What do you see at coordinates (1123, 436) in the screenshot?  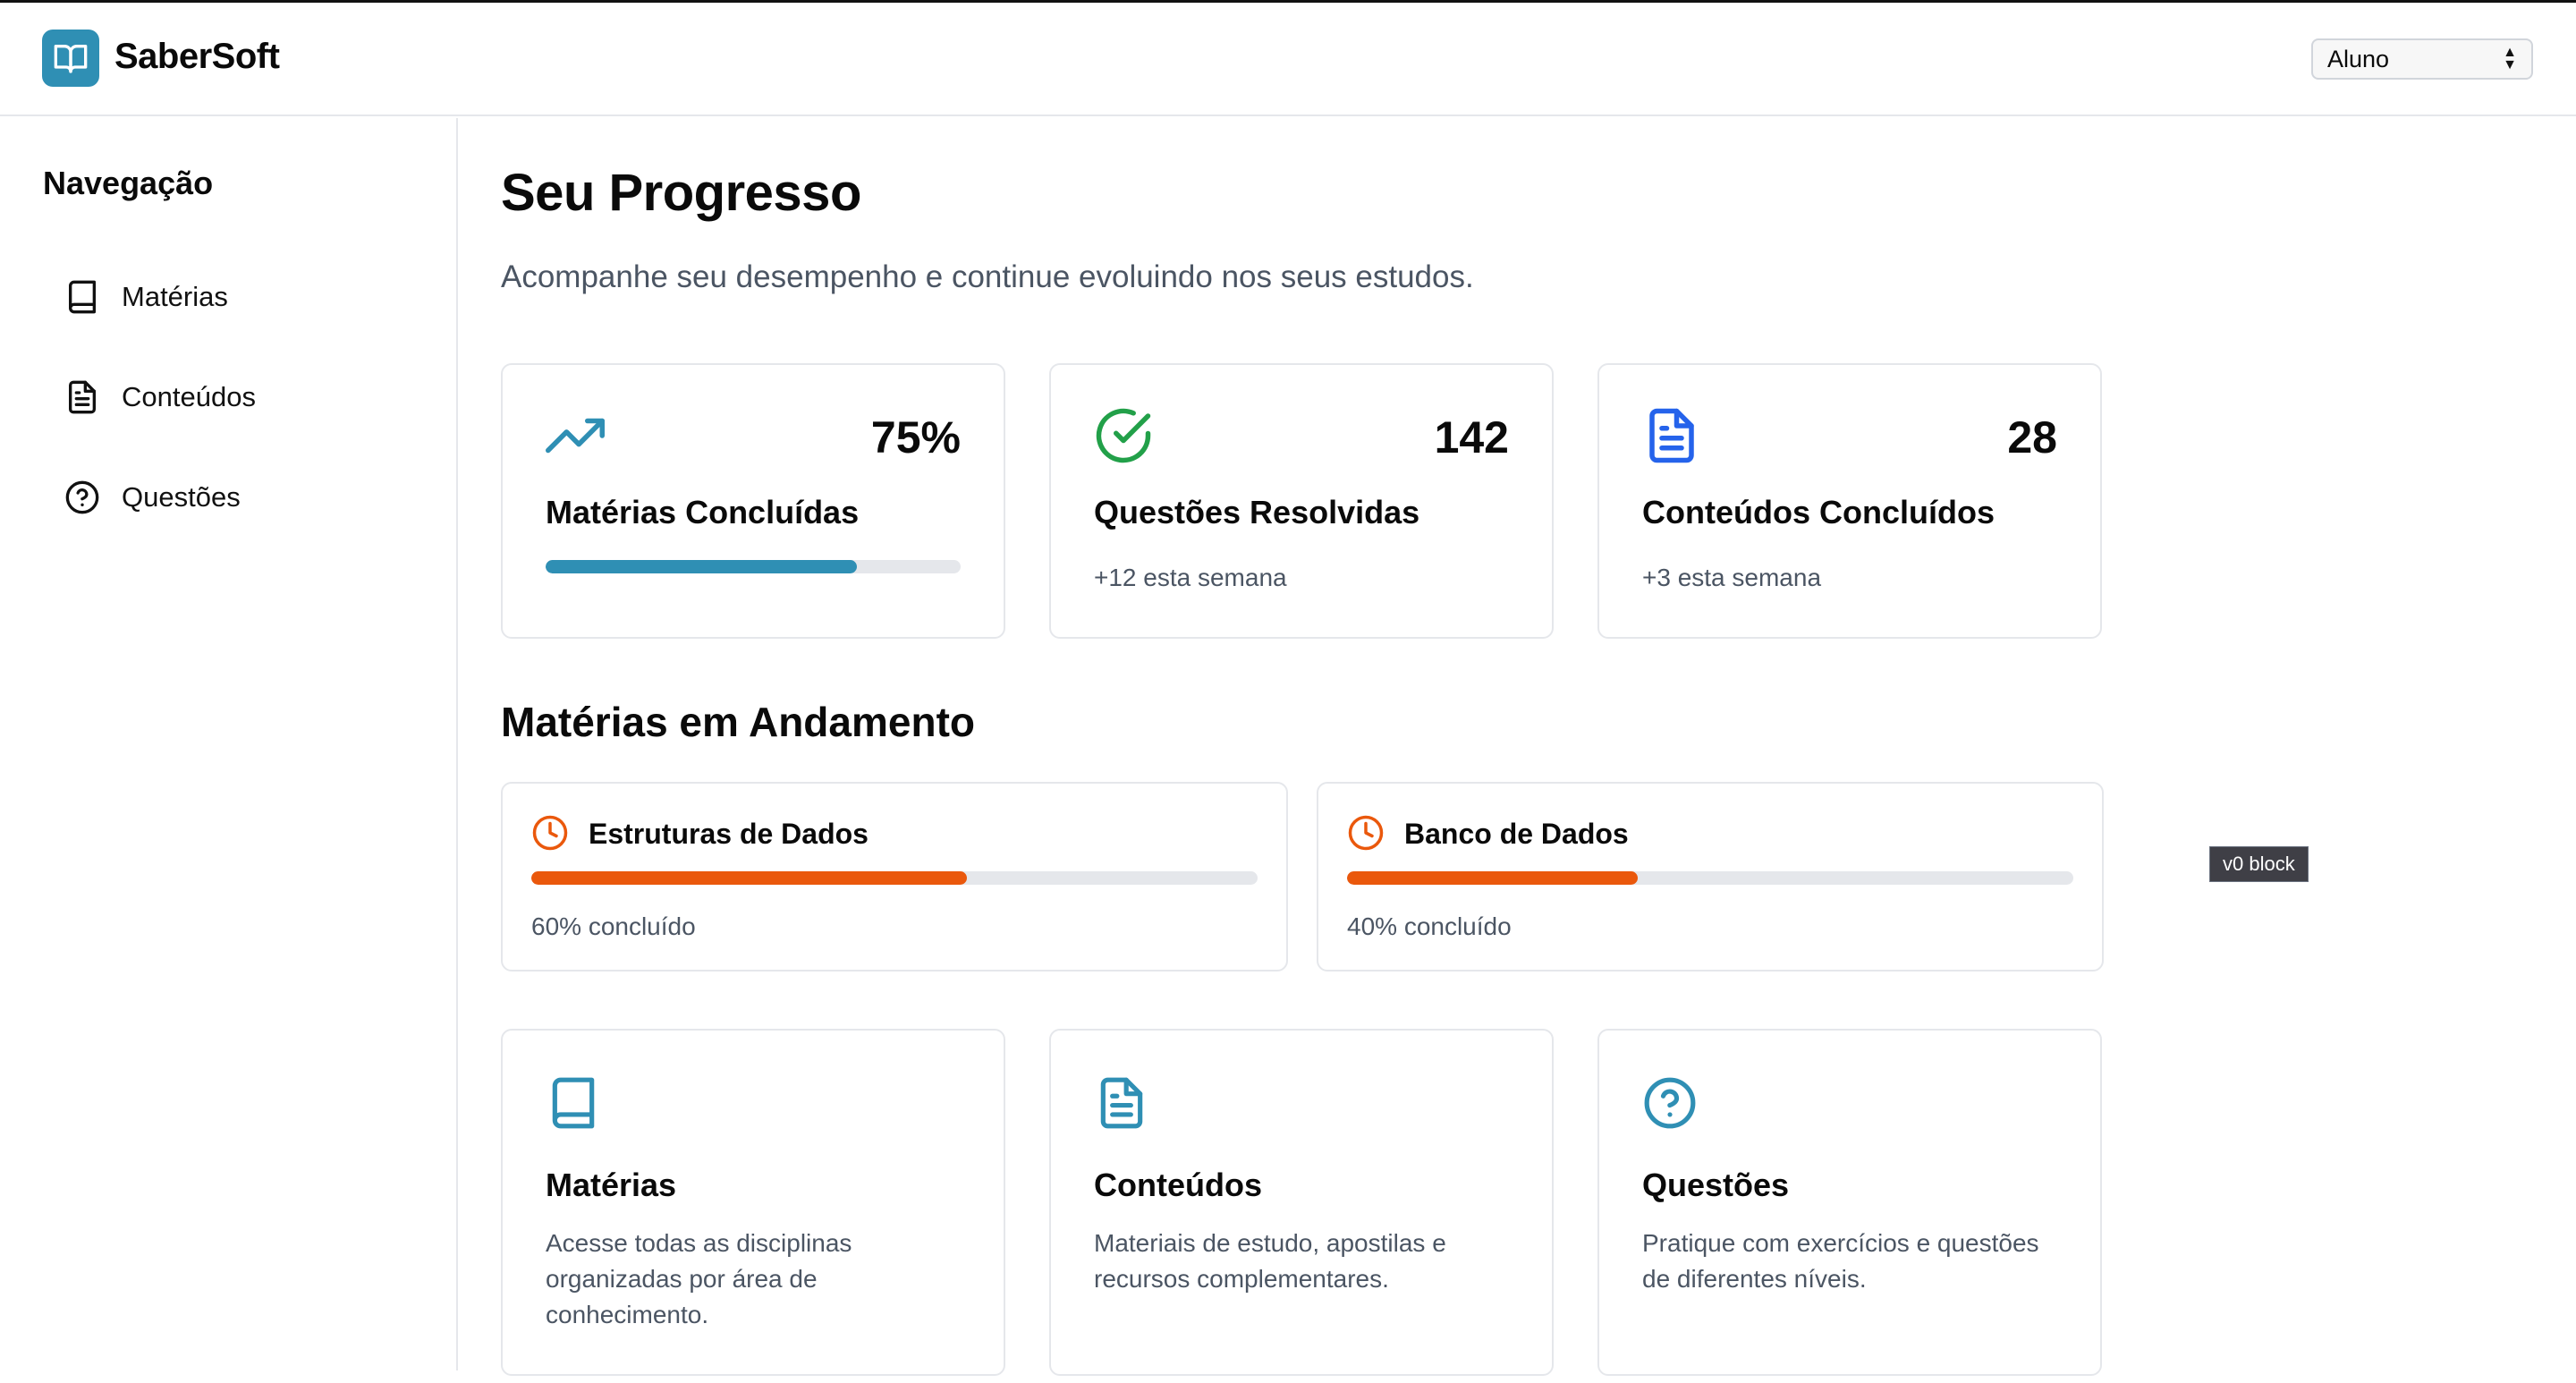 I see `check-circle-icon` at bounding box center [1123, 436].